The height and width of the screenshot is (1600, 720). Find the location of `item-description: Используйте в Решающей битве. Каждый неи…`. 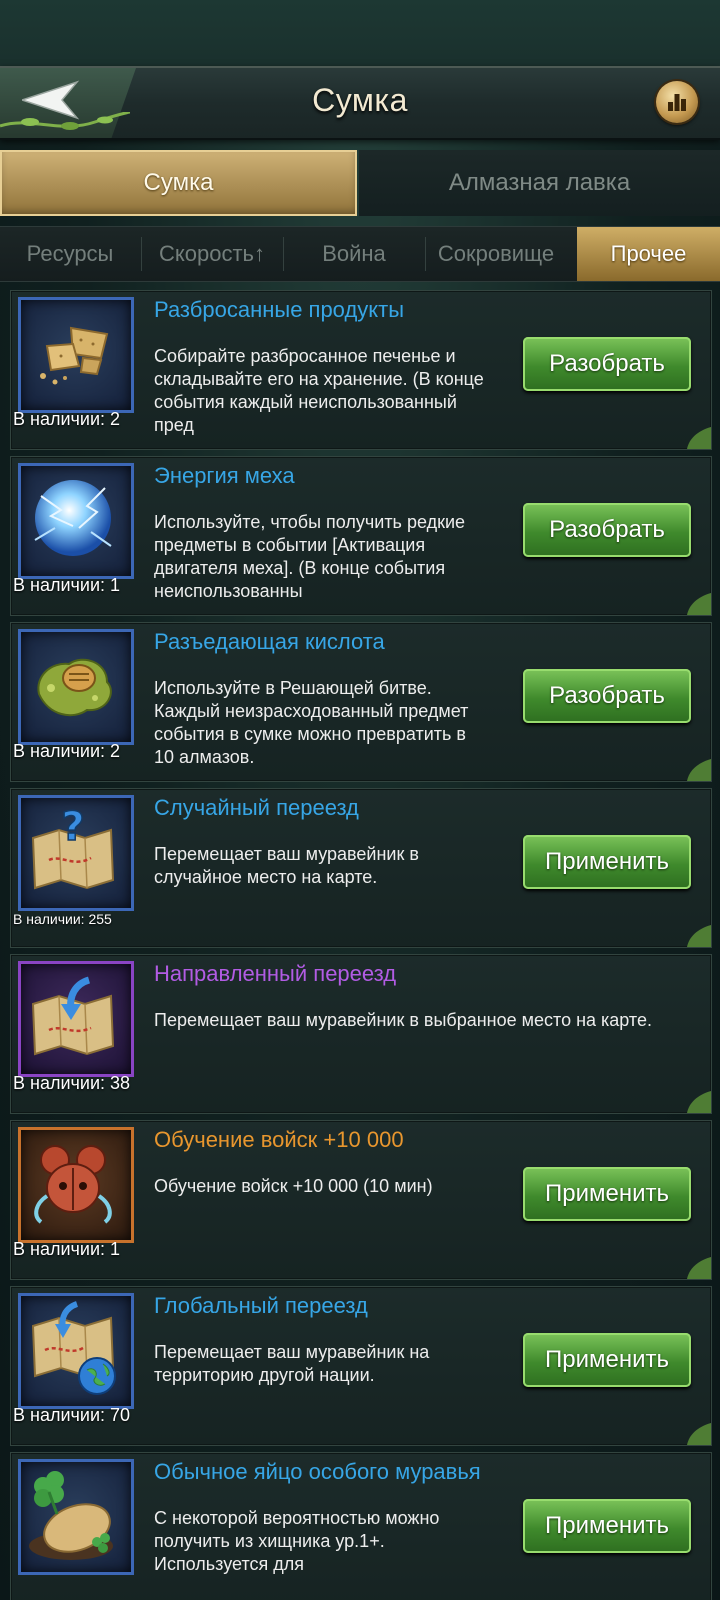

item-description: Используйте в Решающей битве. Каждый неи… is located at coordinates (311, 722).